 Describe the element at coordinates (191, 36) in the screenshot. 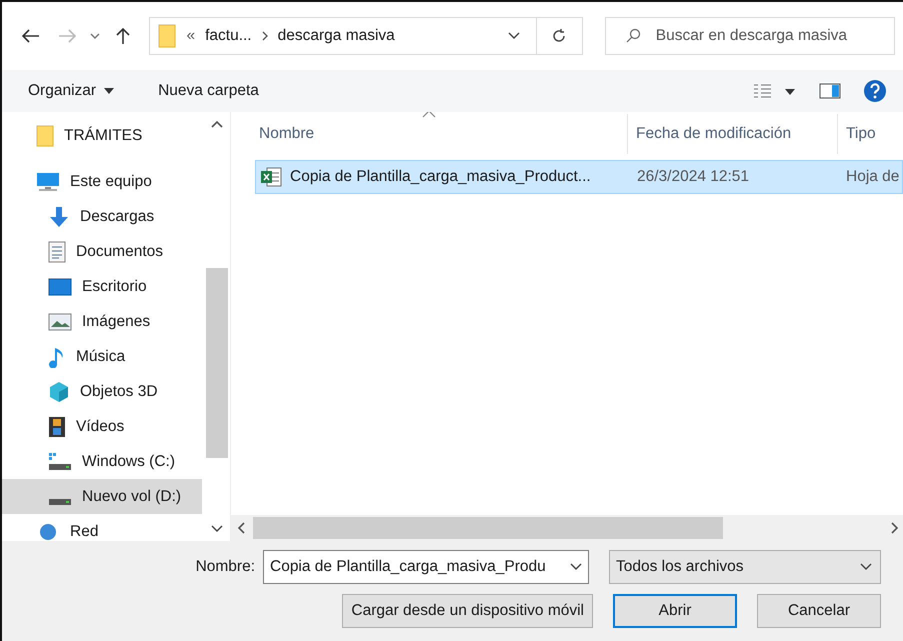

I see `overflow-chevron: «` at that location.